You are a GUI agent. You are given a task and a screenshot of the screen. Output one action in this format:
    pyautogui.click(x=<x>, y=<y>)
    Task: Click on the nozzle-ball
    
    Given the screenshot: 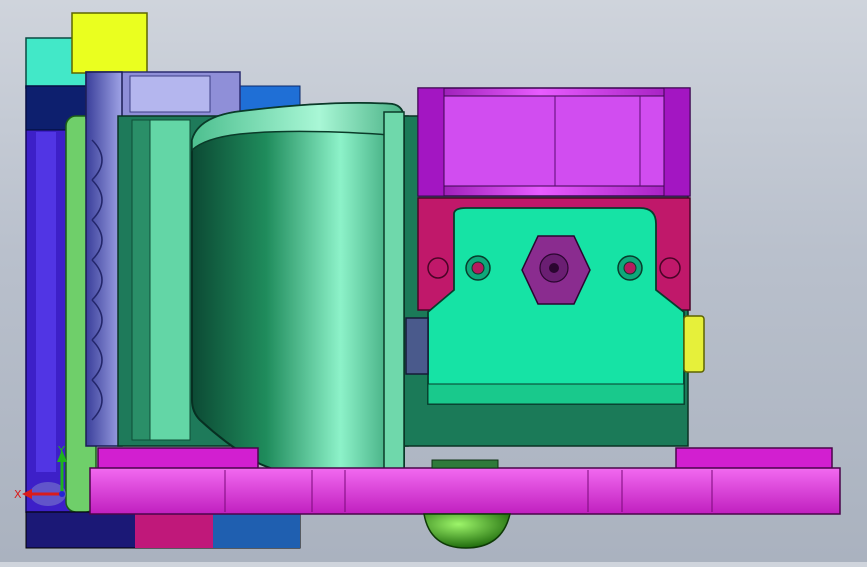 What is the action you would take?
    pyautogui.click(x=467, y=531)
    